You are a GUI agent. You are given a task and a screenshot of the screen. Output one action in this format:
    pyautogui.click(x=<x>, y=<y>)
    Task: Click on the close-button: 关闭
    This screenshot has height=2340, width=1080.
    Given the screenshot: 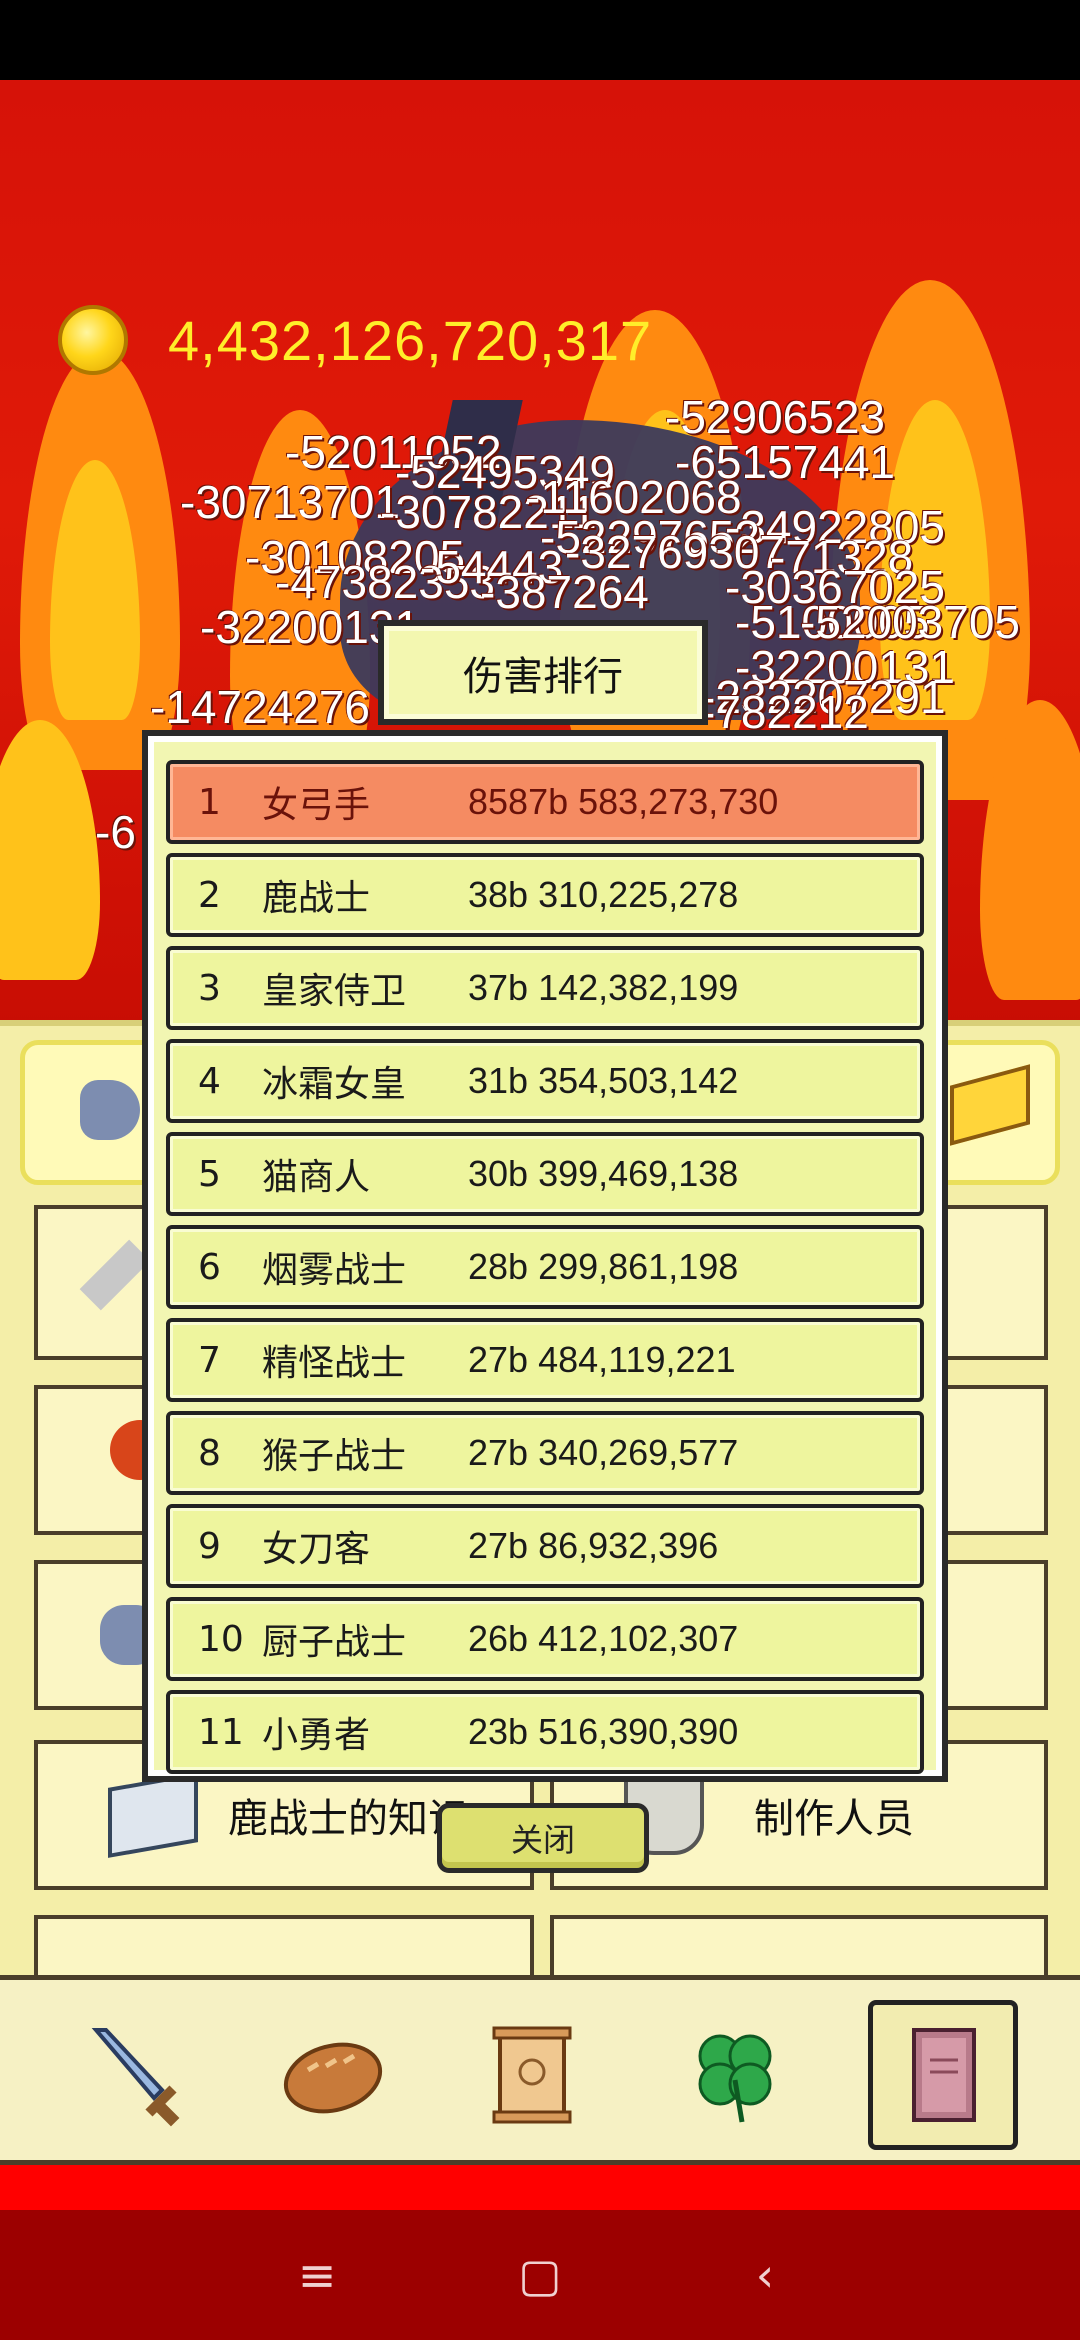 What is the action you would take?
    pyautogui.click(x=543, y=1838)
    